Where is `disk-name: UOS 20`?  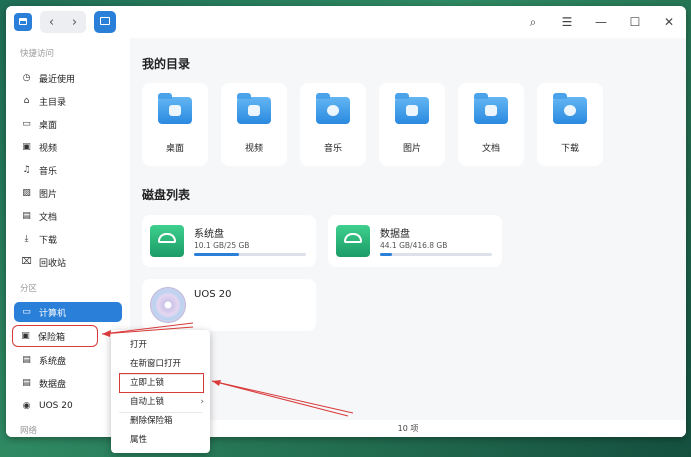
disk-name: UOS 20 is located at coordinates (213, 294).